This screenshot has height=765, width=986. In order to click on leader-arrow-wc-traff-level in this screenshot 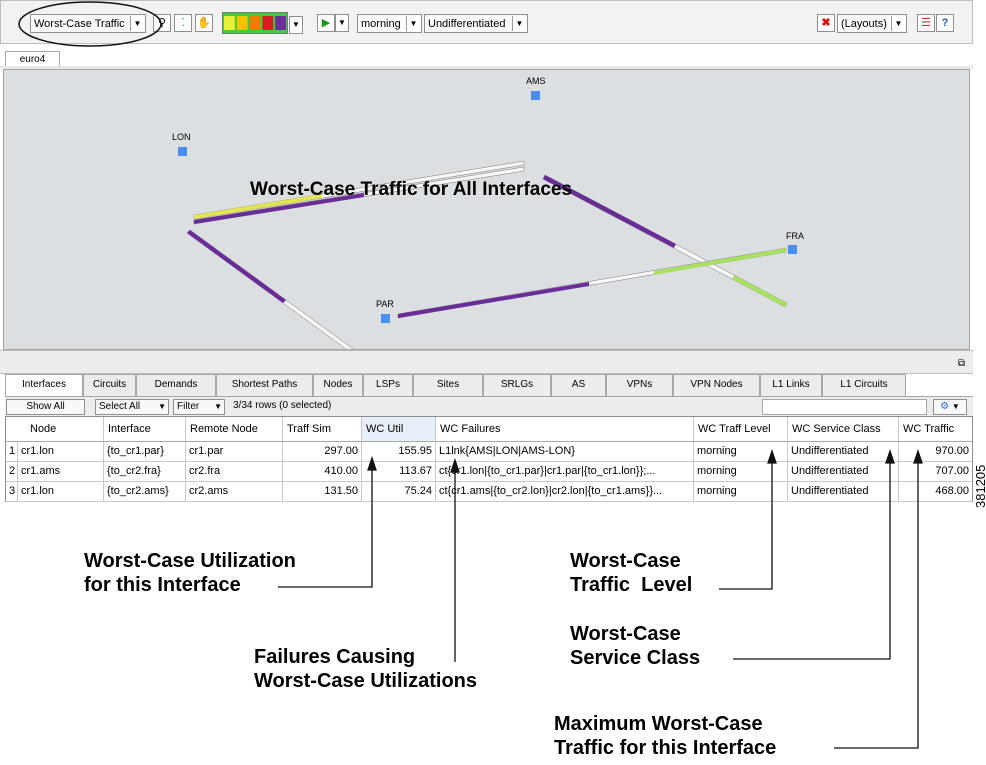, I will do `click(772, 456)`.